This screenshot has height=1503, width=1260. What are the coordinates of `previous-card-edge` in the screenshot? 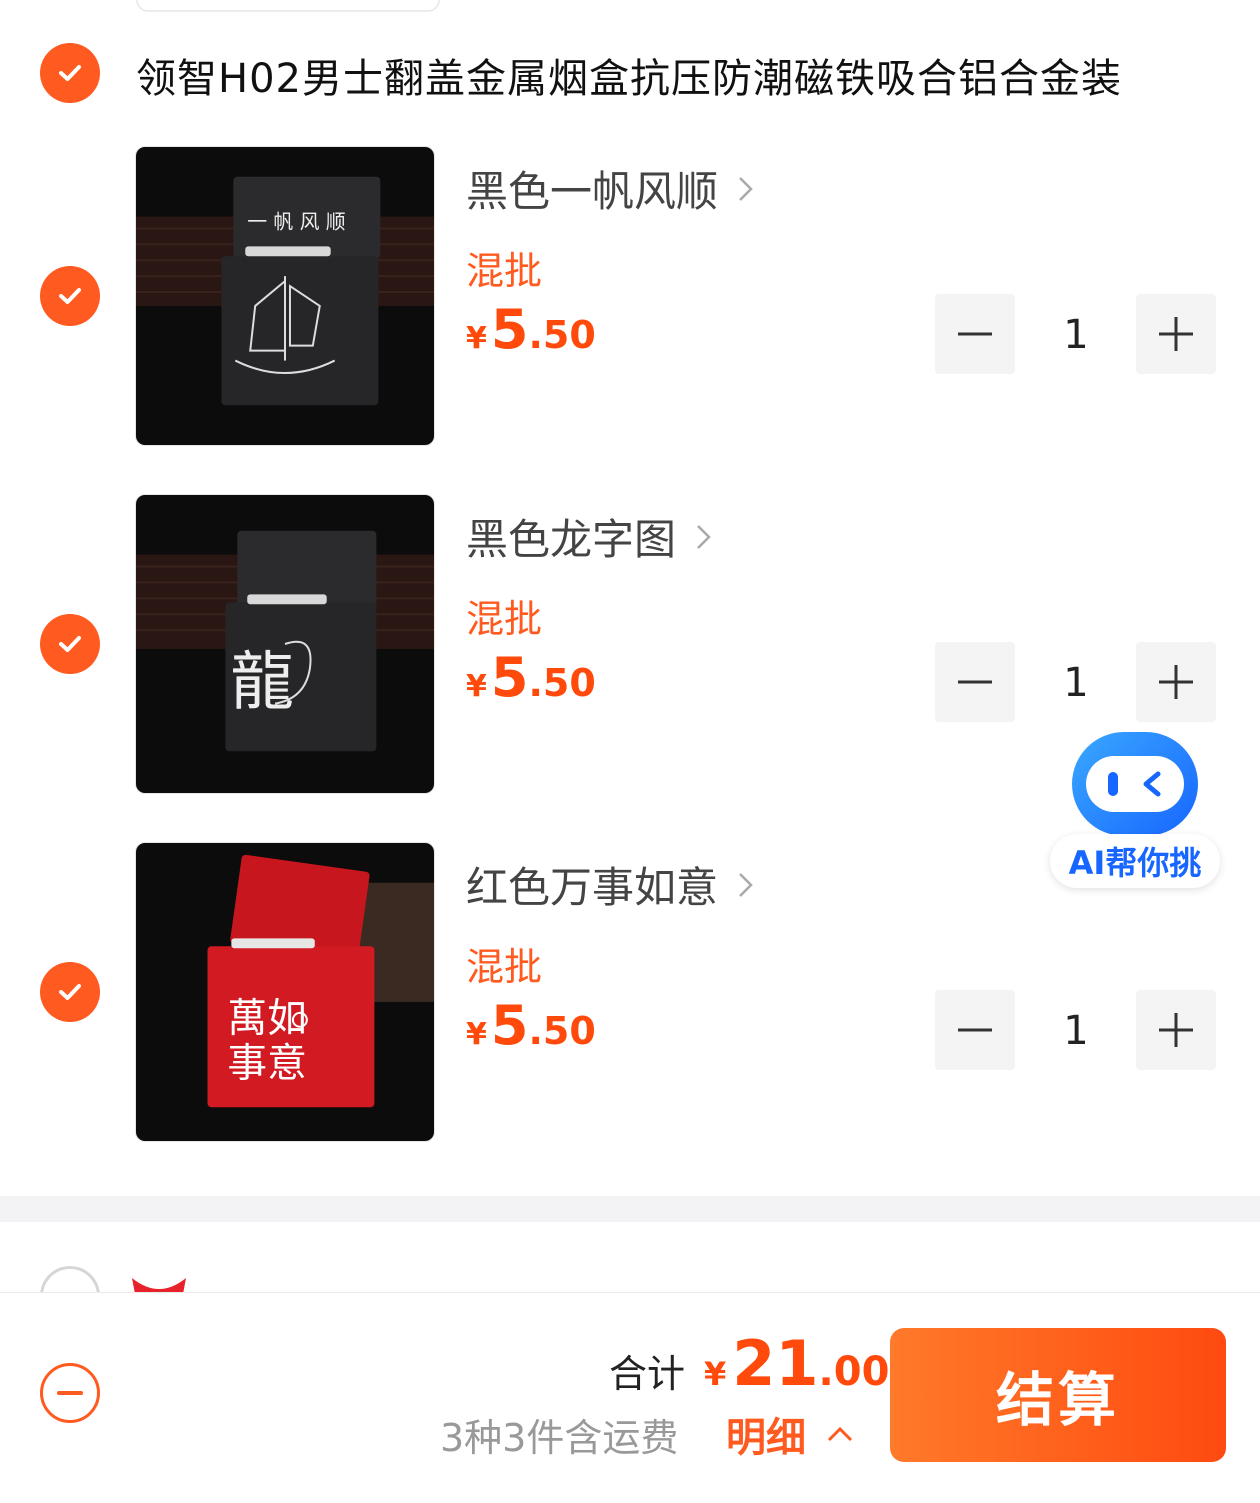 It's located at (288, 6).